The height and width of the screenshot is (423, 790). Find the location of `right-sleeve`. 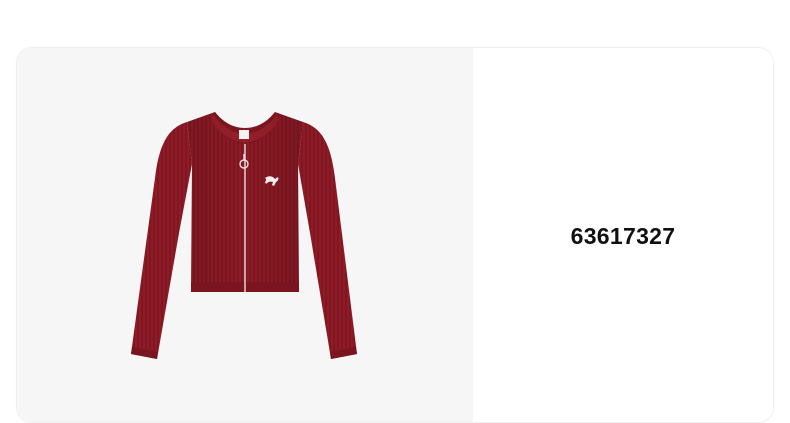

right-sleeve is located at coordinates (327, 240).